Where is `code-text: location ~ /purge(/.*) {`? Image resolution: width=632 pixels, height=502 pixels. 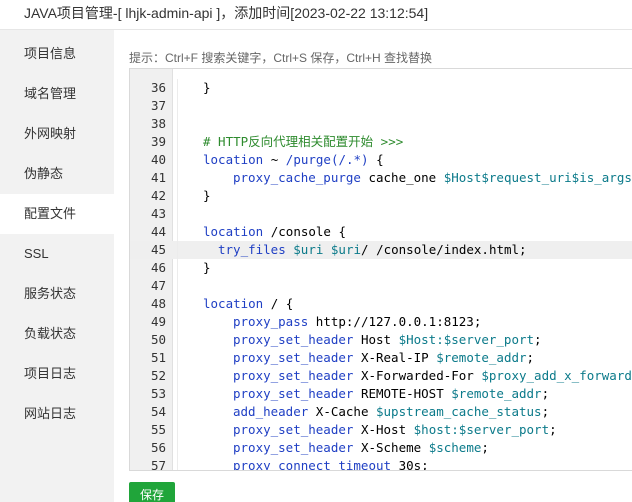 code-text: location ~ /purge(/.*) { is located at coordinates (293, 160).